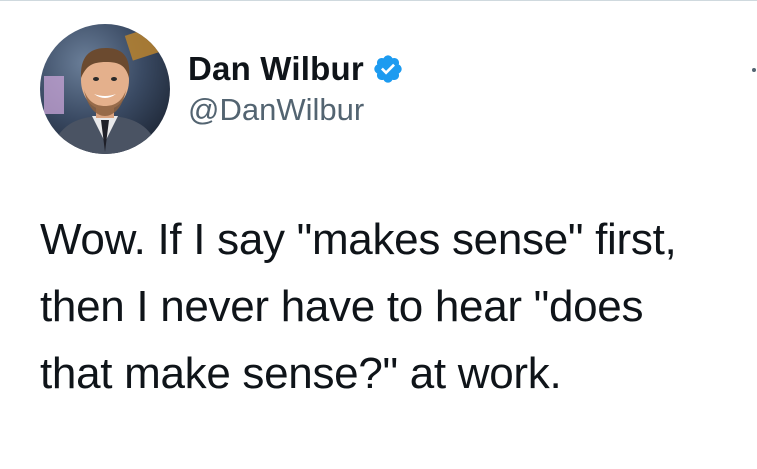 This screenshot has height=469, width=757. I want to click on author-display-name: Dan Wilbur, so click(276, 69).